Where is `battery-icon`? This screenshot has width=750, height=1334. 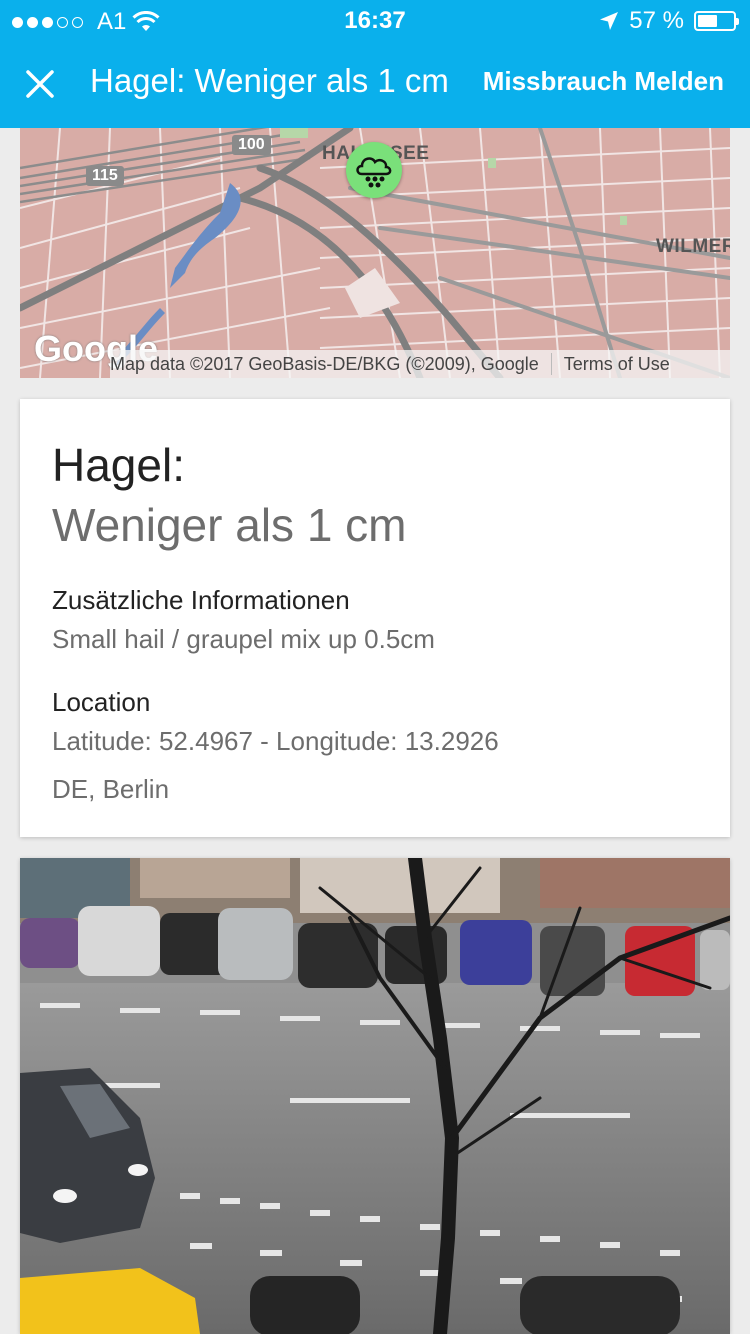
battery-icon is located at coordinates (716, 21).